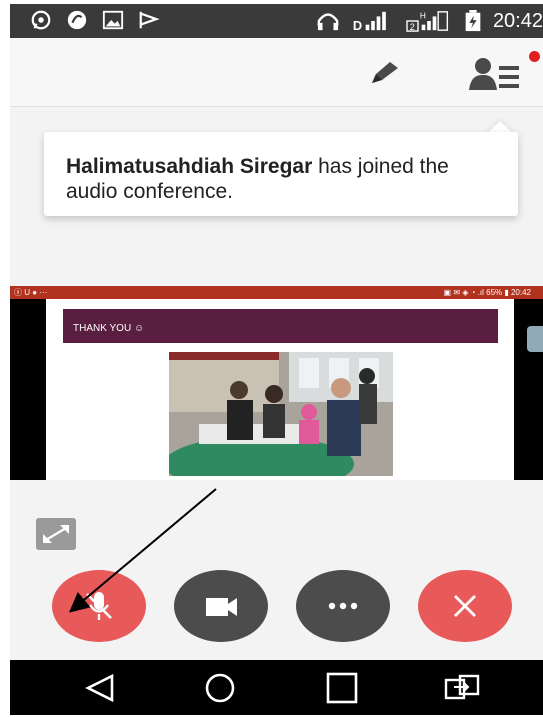 The height and width of the screenshot is (717, 543). What do you see at coordinates (31, 292) in the screenshot?
I see `shared-status-left: ⓢ U ● ···` at bounding box center [31, 292].